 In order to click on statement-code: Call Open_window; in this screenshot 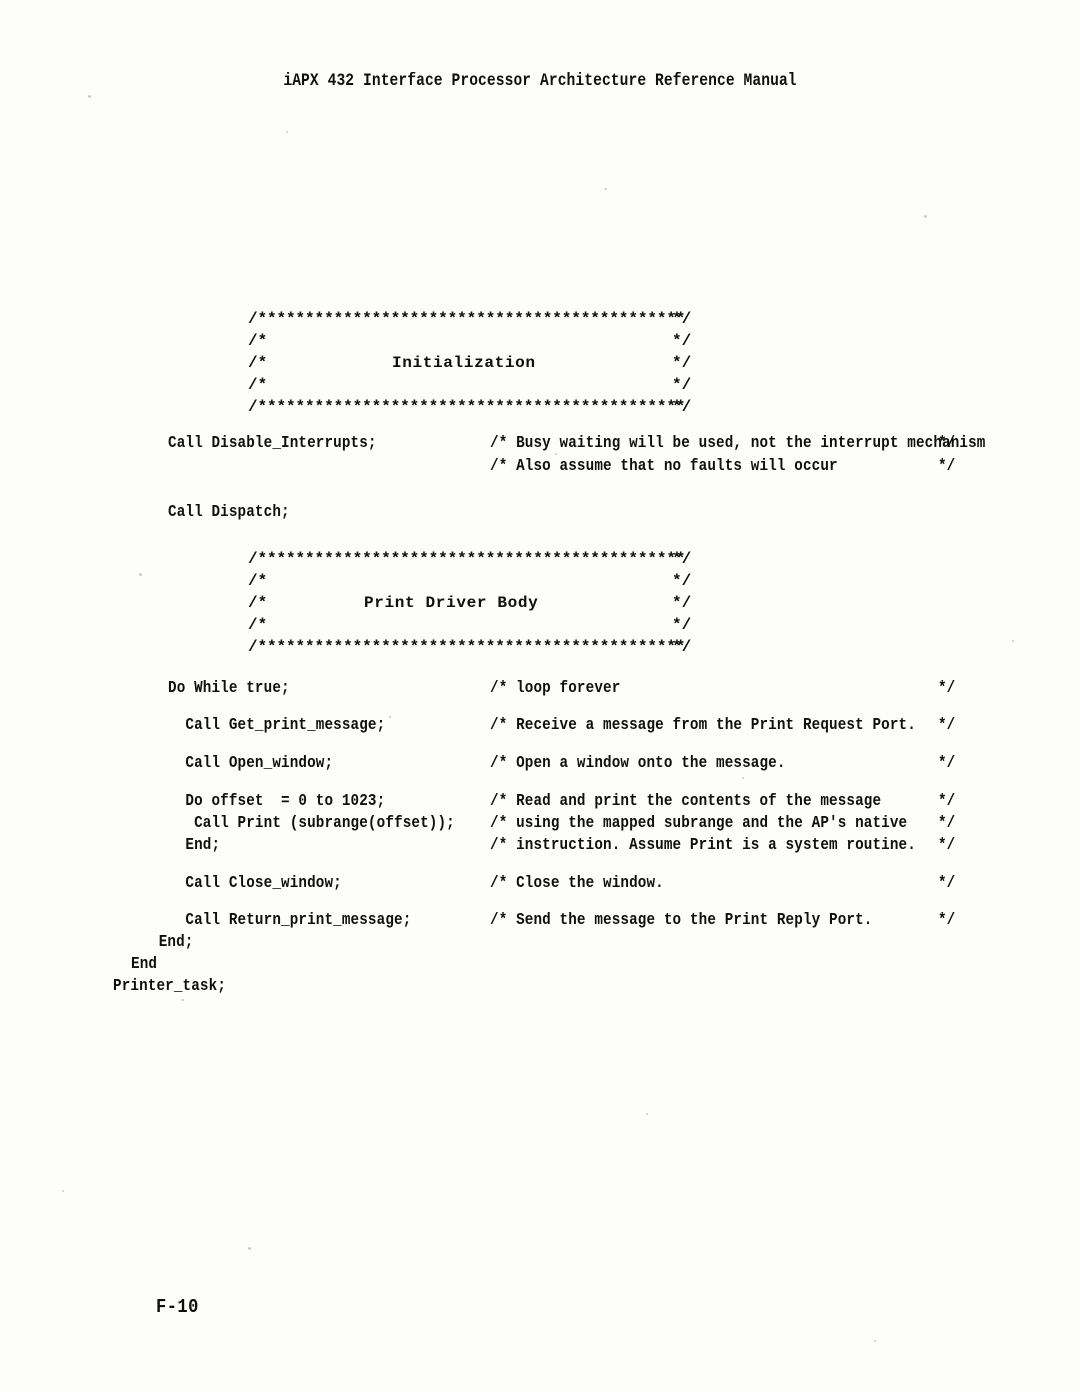, I will do `click(251, 762)`.